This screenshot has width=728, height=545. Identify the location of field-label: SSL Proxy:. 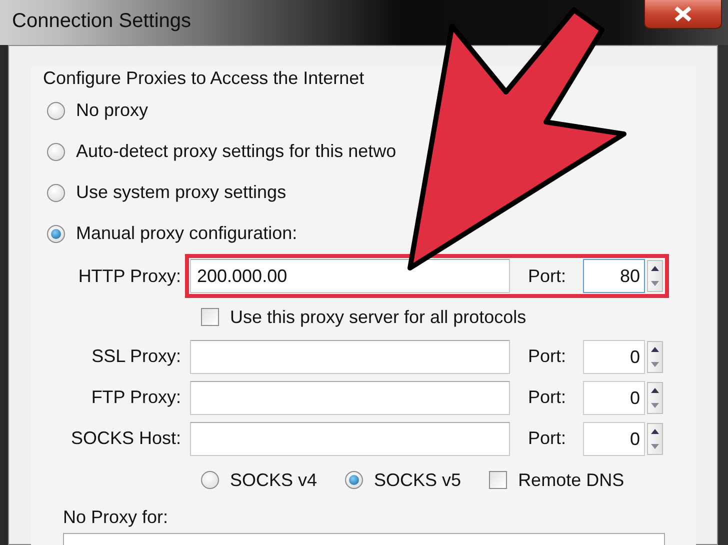
(135, 356).